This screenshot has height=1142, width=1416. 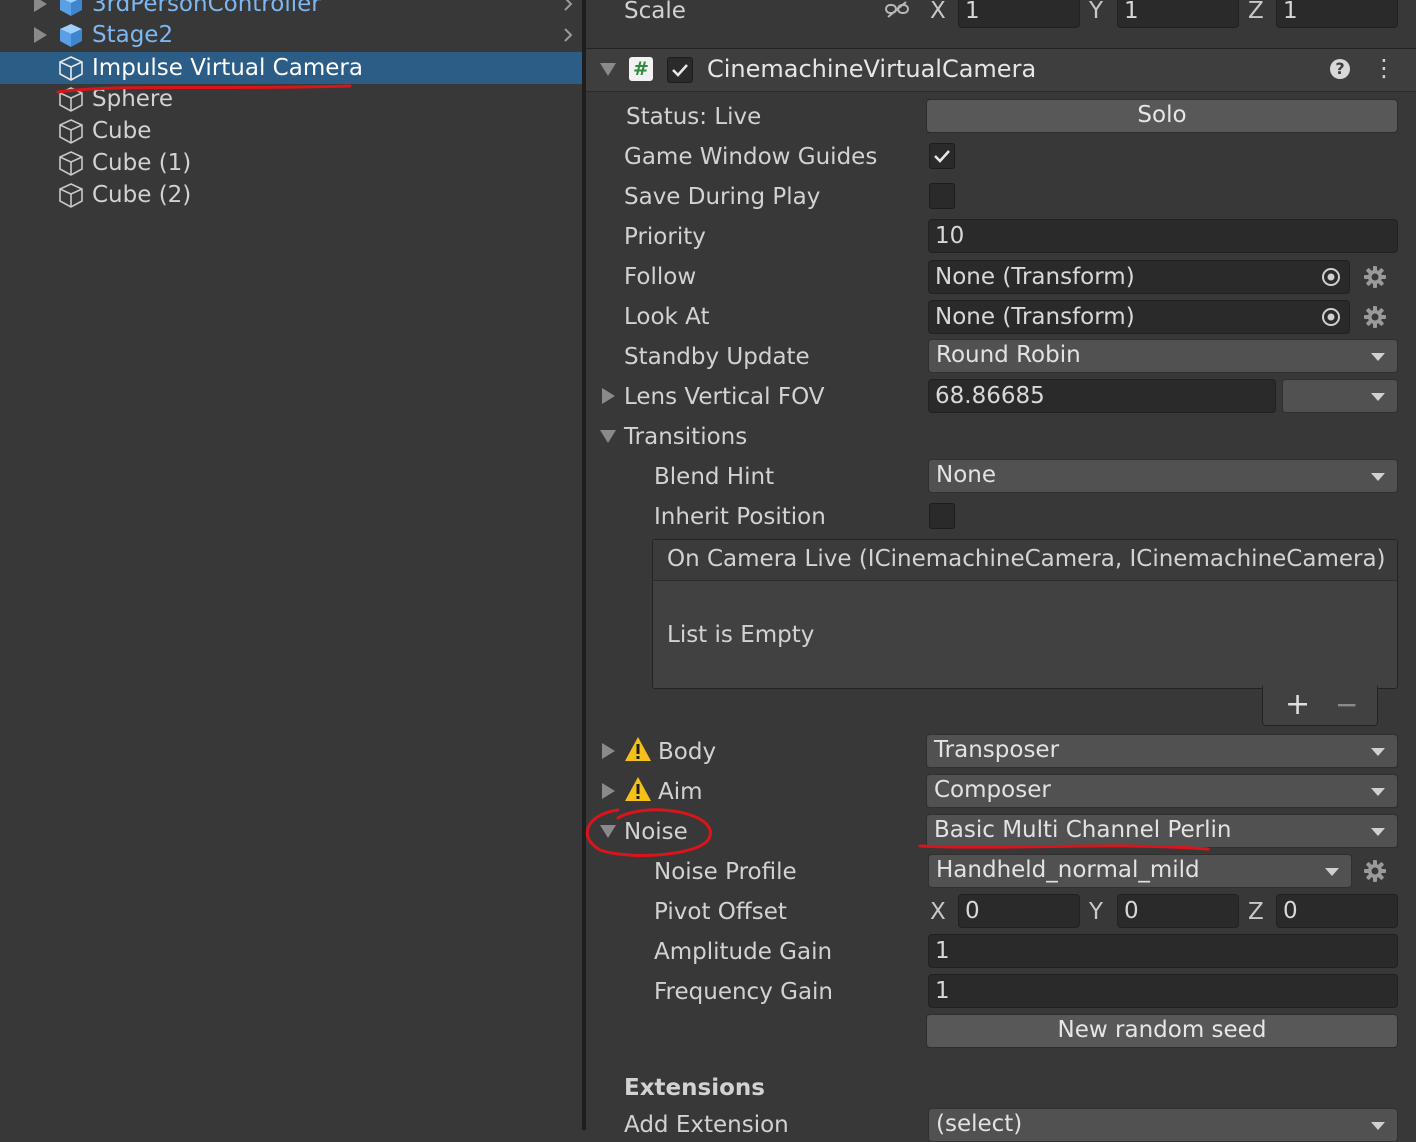 What do you see at coordinates (897, 10) in the screenshot?
I see `unlinked-scale-icon` at bounding box center [897, 10].